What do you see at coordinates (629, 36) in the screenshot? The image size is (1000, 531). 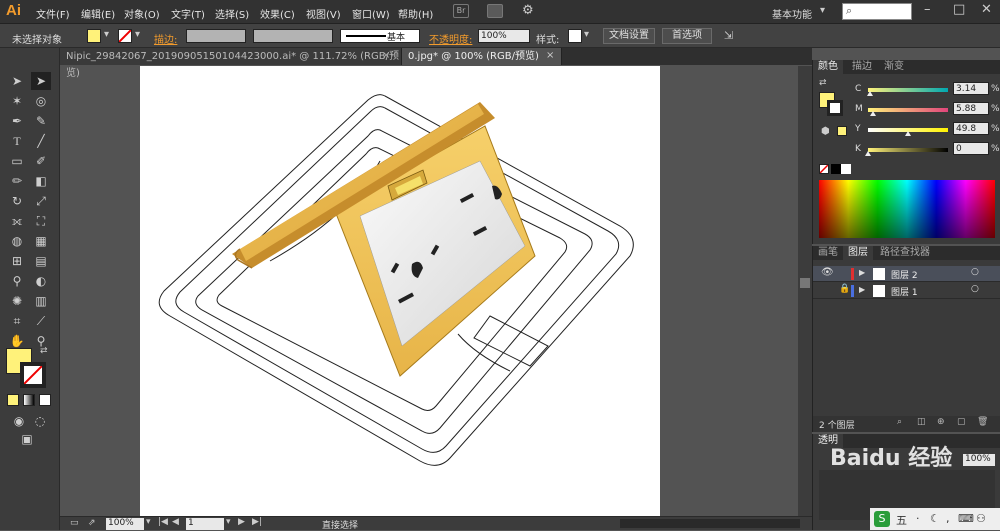 I see `document-setup-button: 文档设置` at bounding box center [629, 36].